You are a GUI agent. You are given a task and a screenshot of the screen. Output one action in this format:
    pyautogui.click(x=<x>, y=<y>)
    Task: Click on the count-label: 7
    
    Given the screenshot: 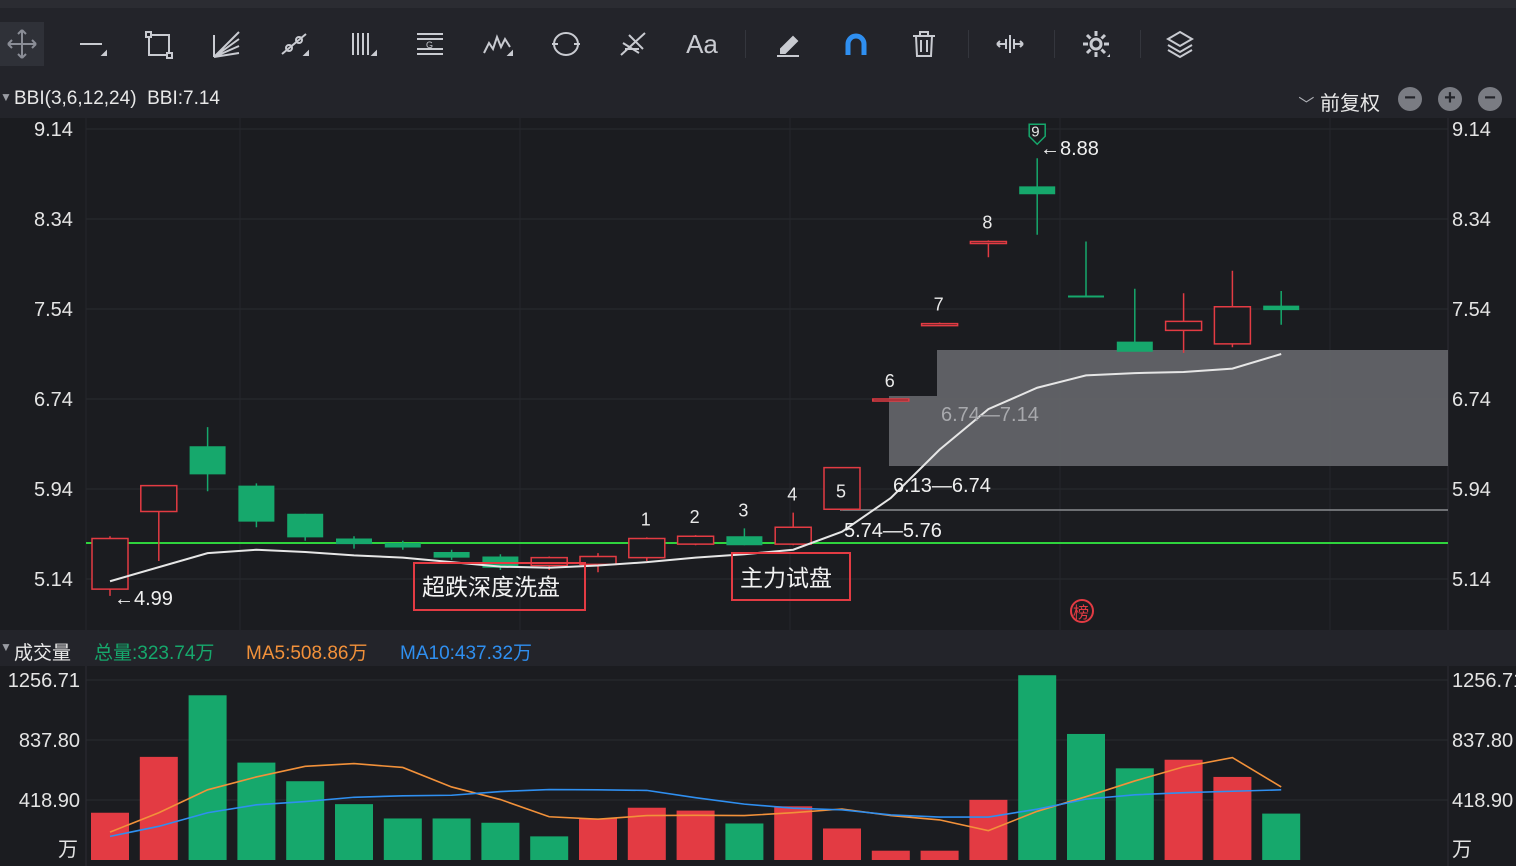 What is the action you would take?
    pyautogui.click(x=939, y=305)
    